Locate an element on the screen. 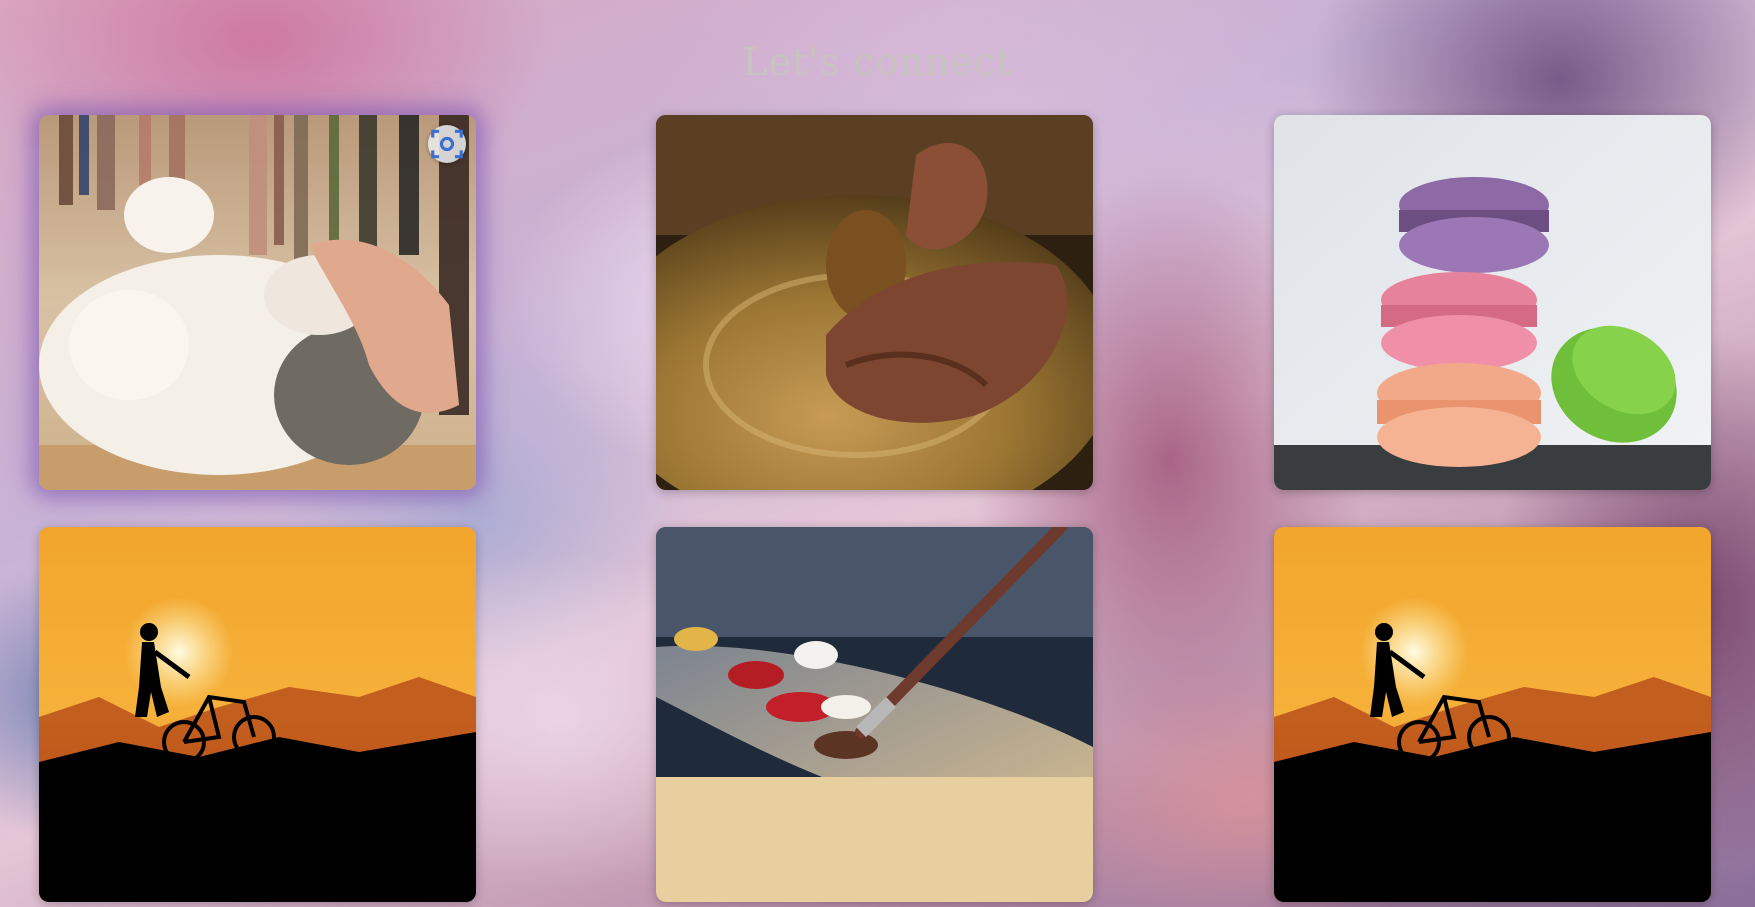 The width and height of the screenshot is (1755, 907). visual-search-icon is located at coordinates (447, 144).